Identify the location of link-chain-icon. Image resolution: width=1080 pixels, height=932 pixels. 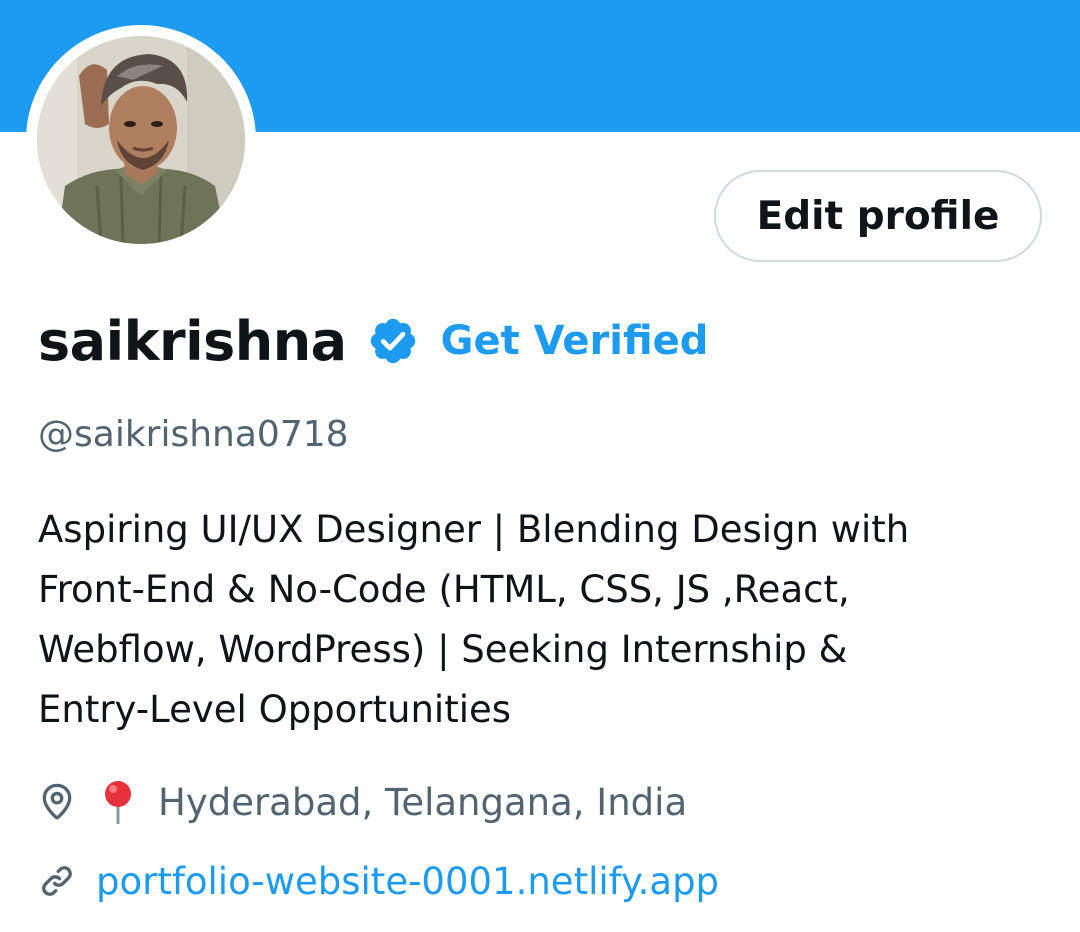
(57, 881).